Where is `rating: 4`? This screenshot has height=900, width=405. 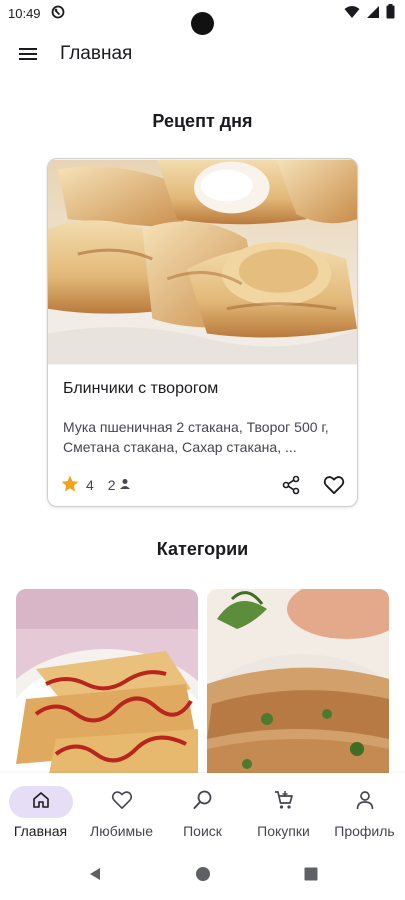 rating: 4 is located at coordinates (77, 485).